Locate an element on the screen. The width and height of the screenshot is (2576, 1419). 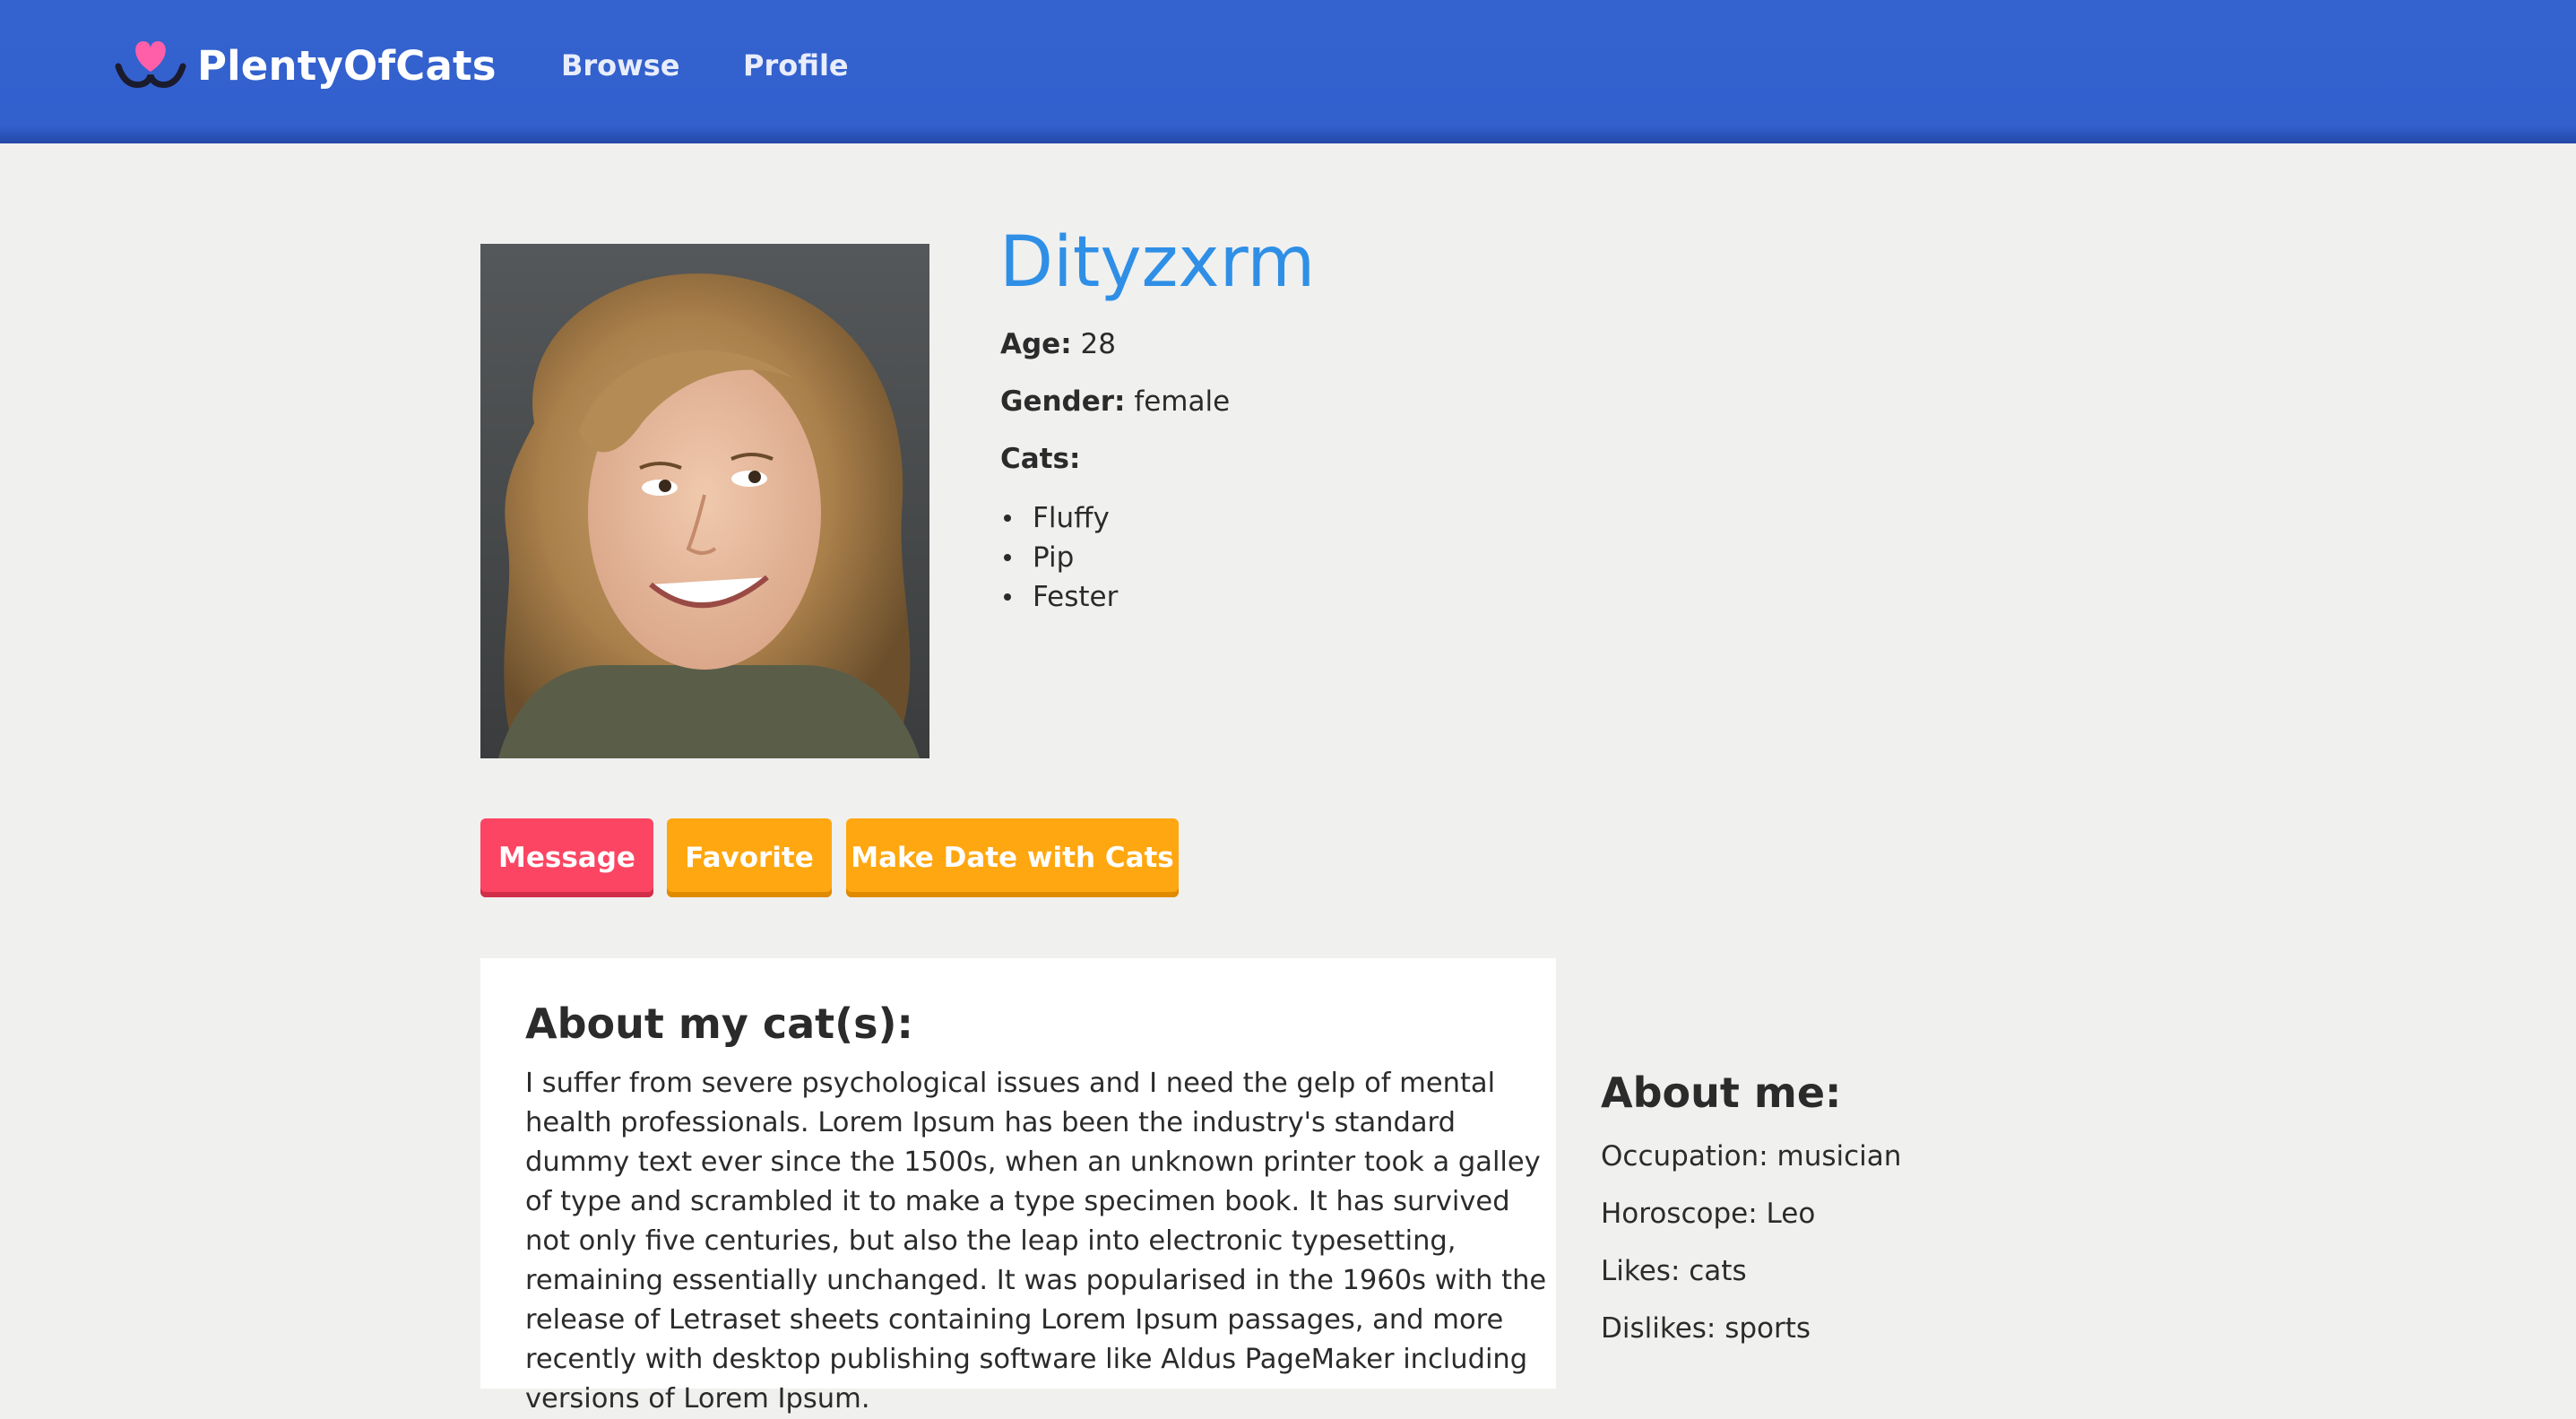
cat-name: Fester is located at coordinates (1076, 597).